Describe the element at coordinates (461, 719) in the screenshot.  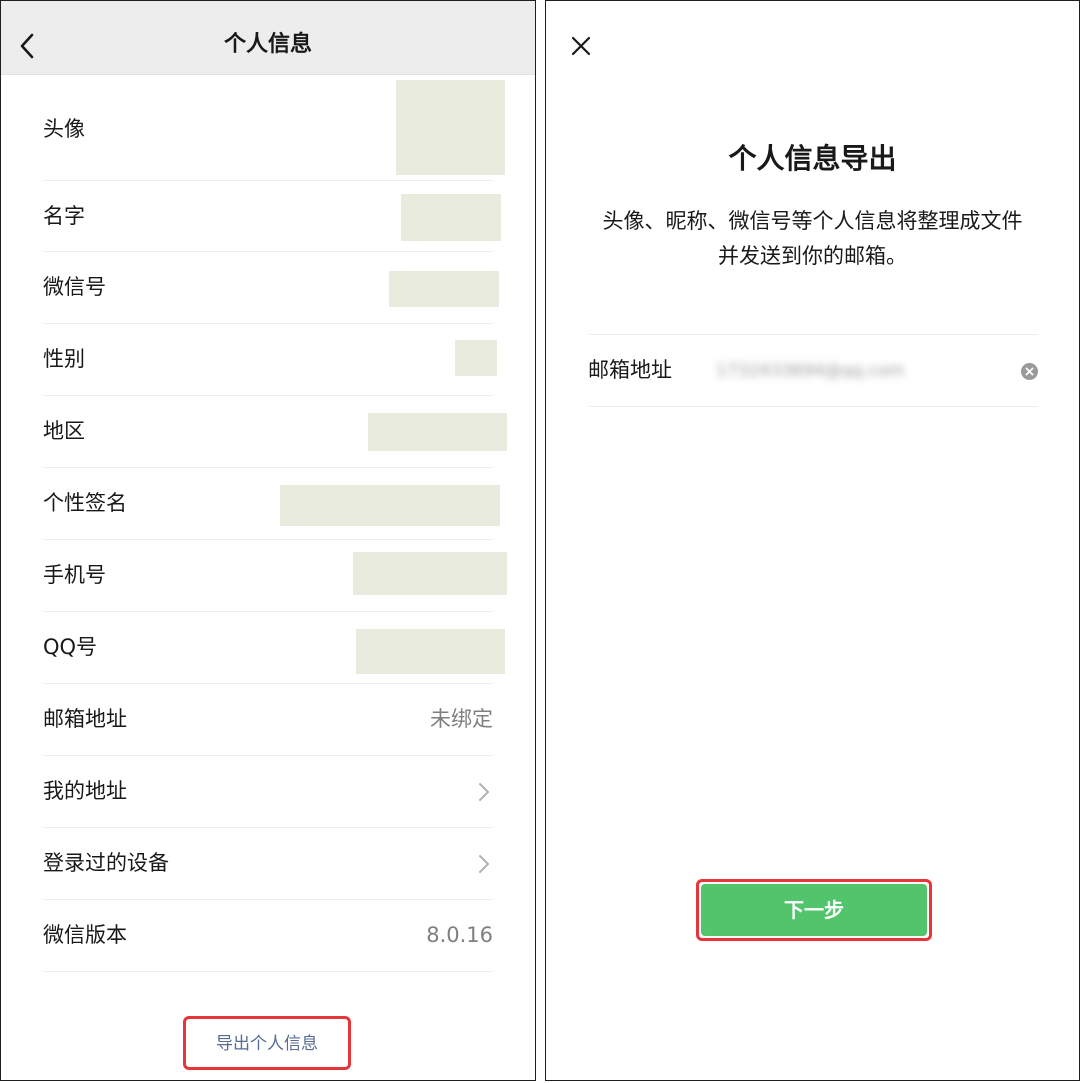
I see `email-status-value: 未绑定` at that location.